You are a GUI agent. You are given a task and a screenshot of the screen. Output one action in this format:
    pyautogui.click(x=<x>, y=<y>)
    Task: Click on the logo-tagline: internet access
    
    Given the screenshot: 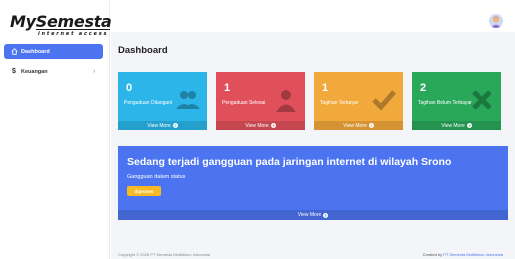 What is the action you would take?
    pyautogui.click(x=73, y=33)
    